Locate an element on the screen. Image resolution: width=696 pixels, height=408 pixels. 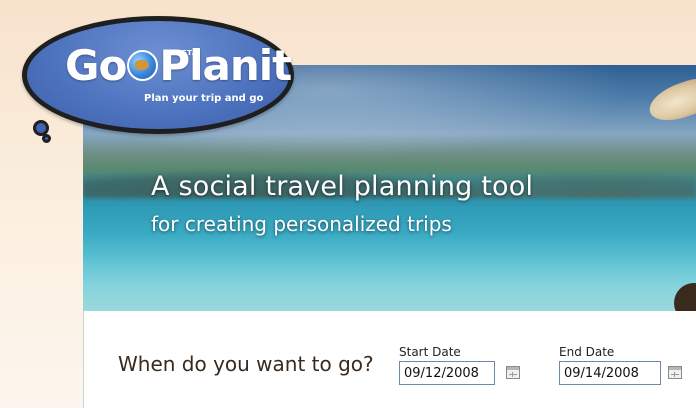
beta-badge: BETA is located at coordinates (187, 53).